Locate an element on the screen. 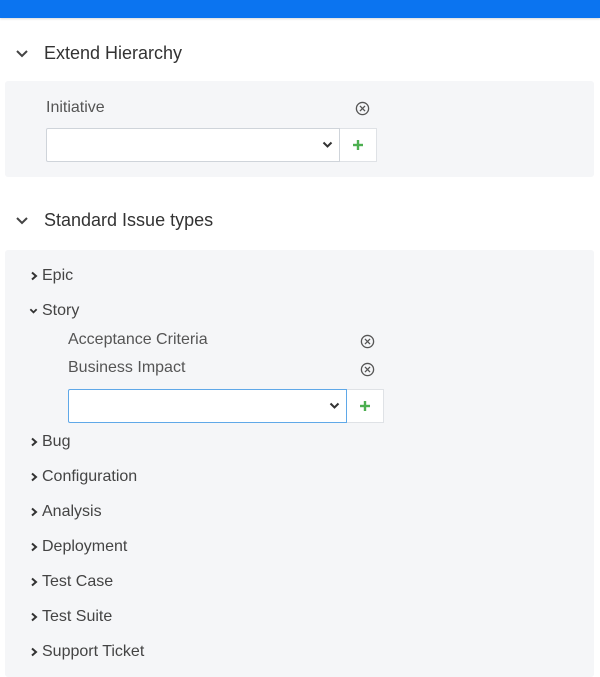 The height and width of the screenshot is (677, 600). tree-item-label: Deployment is located at coordinates (85, 546).